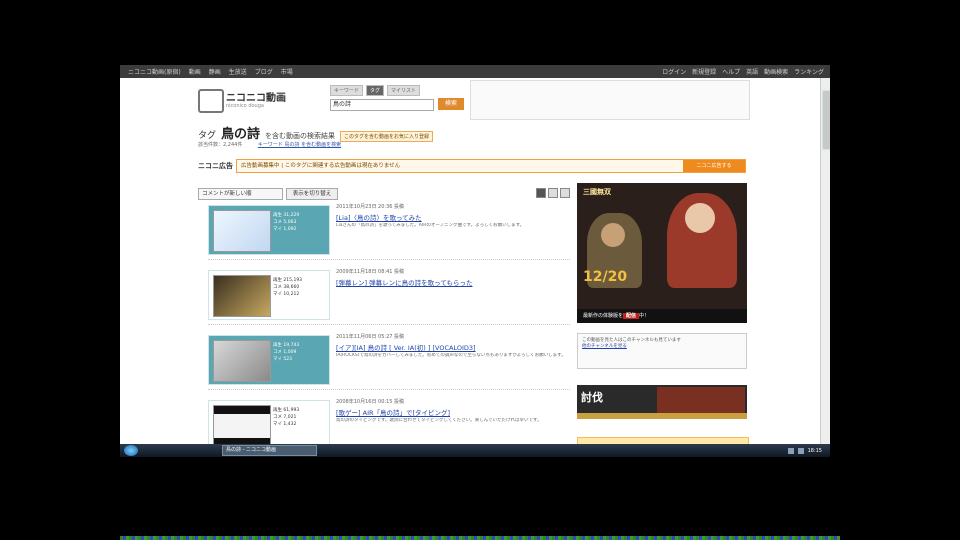  Describe the element at coordinates (662, 347) in the screenshot. I see `channel-suggest-link: 他のチャンネルを見る` at that location.